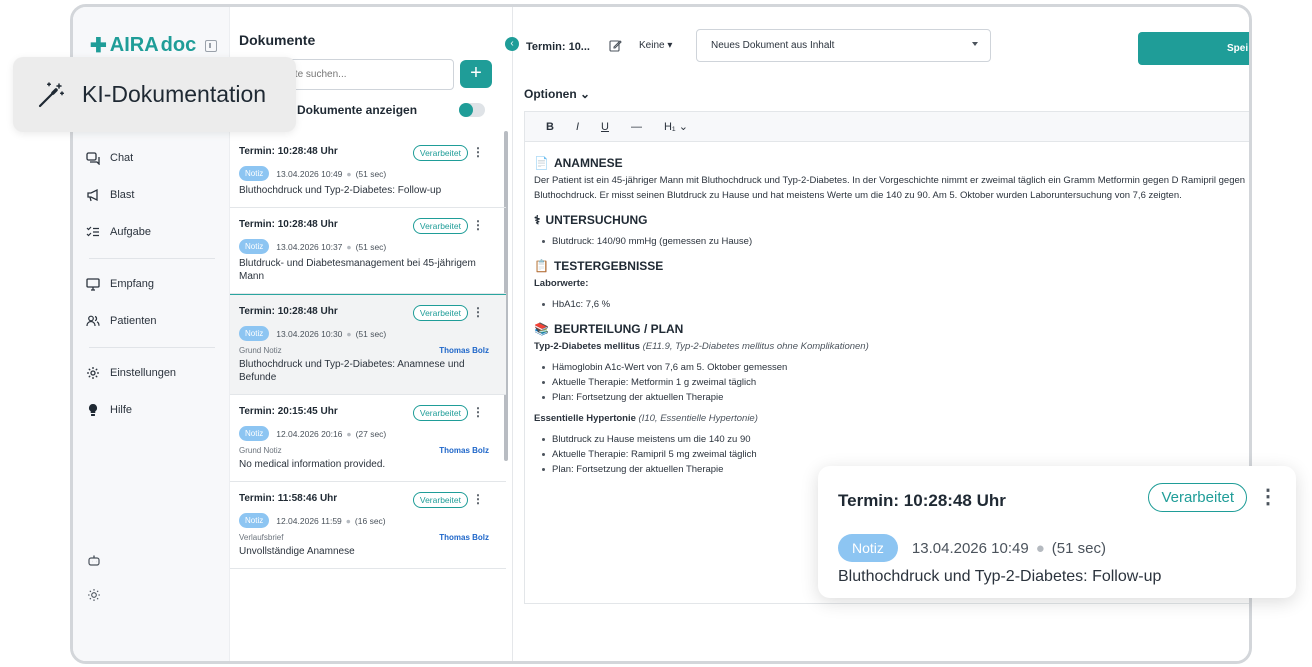 The width and height of the screenshot is (1312, 667). Describe the element at coordinates (94, 597) in the screenshot. I see `sun-icon` at that location.